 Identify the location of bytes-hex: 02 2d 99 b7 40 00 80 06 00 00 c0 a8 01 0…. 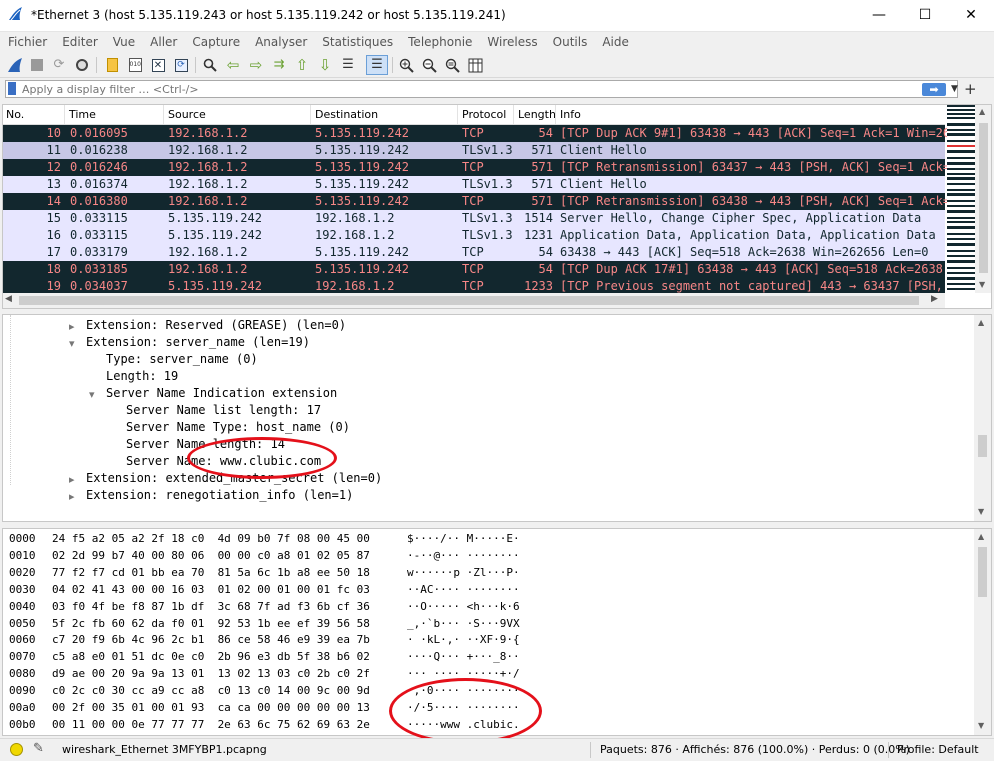
(211, 555).